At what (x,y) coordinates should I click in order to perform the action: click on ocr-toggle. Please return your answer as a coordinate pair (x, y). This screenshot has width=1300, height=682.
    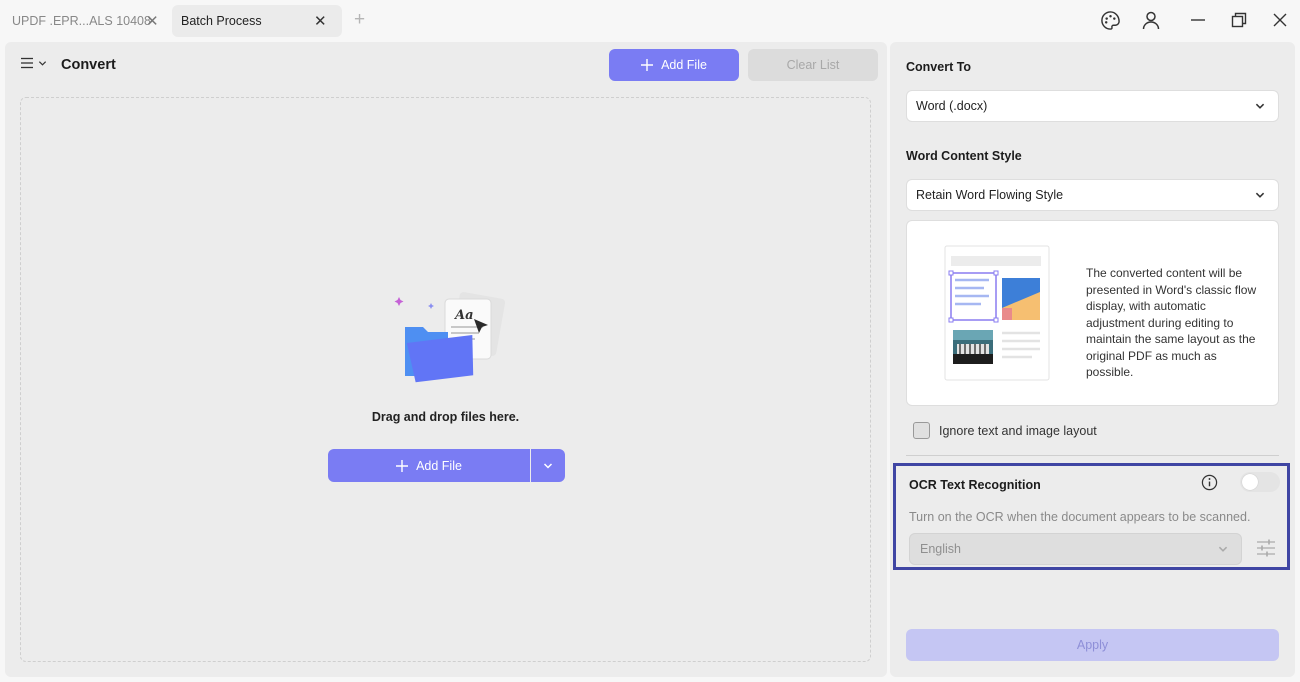
    Looking at the image, I should click on (1260, 482).